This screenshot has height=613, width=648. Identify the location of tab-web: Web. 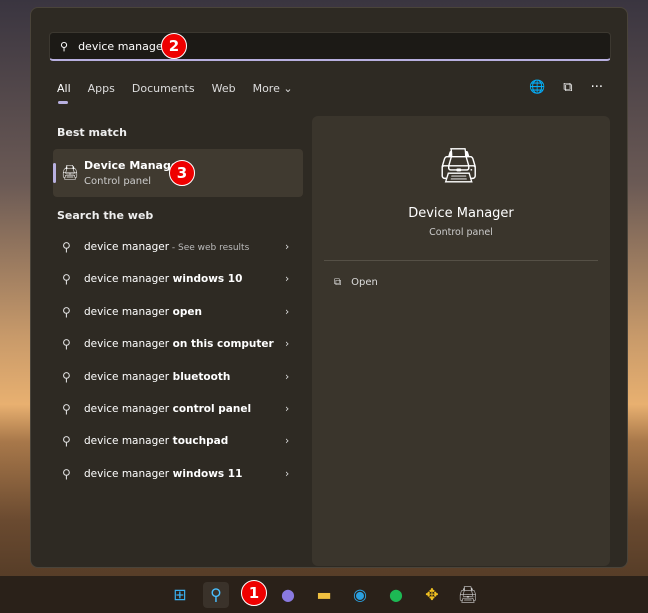
(224, 88).